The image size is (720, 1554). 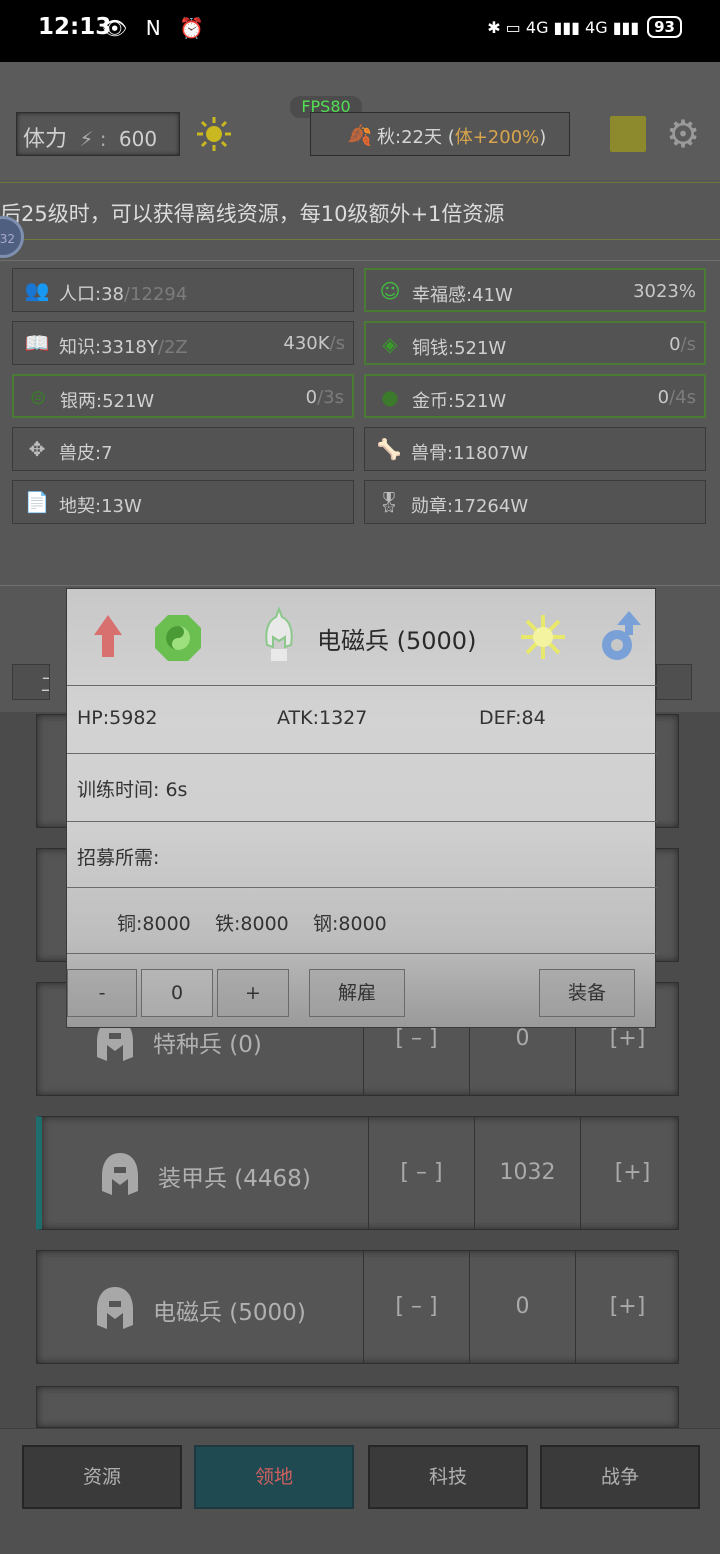 What do you see at coordinates (37, 343) in the screenshot?
I see `knowledge-icon: 📖` at bounding box center [37, 343].